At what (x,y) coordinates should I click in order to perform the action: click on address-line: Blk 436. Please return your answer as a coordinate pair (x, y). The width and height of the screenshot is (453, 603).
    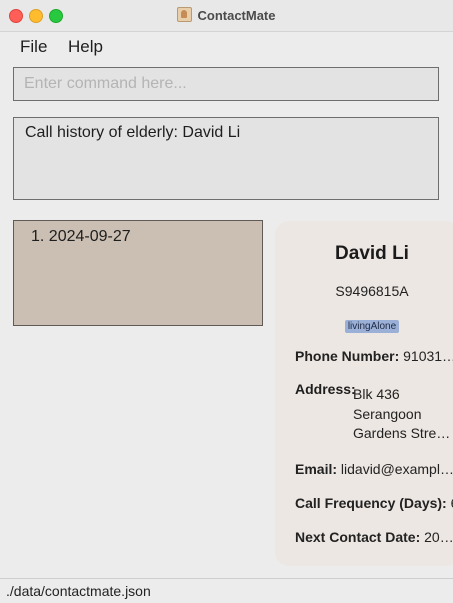
    Looking at the image, I should click on (376, 394).